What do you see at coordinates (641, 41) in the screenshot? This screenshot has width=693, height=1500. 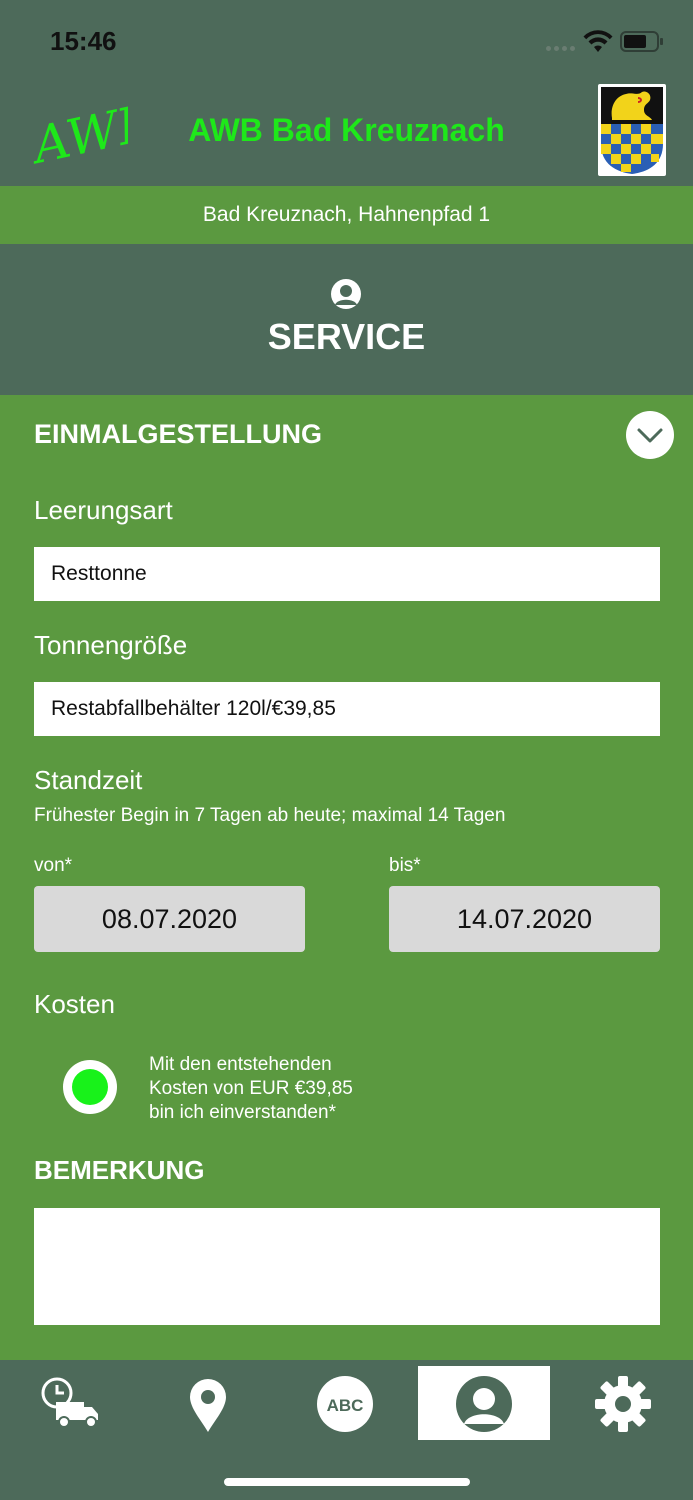 I see `battery-icon` at bounding box center [641, 41].